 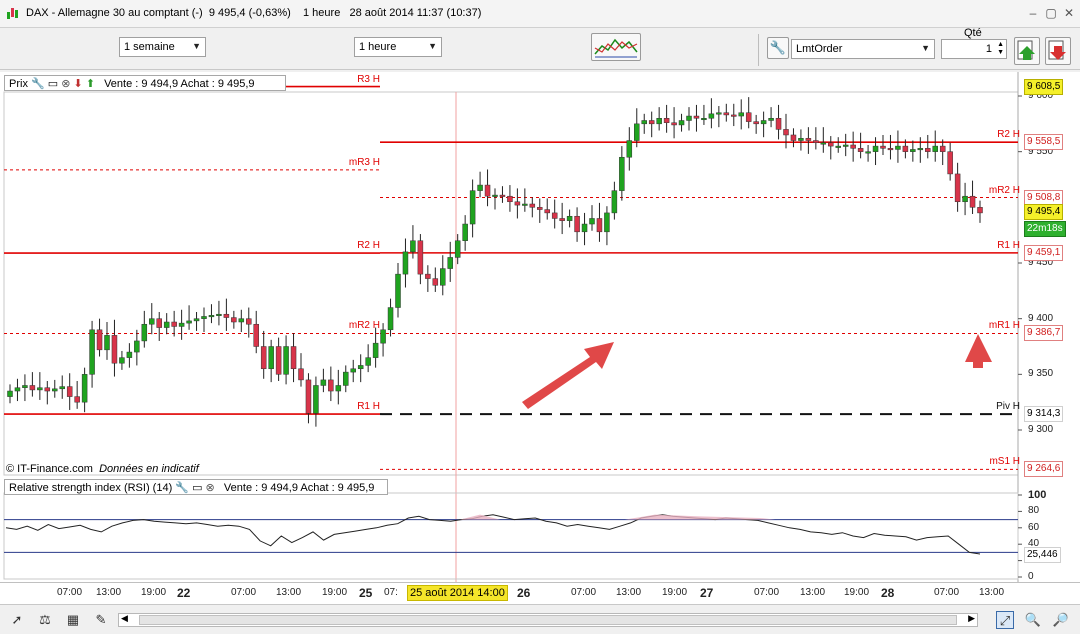 I want to click on interval-select-value: 1 heure, so click(x=378, y=47).